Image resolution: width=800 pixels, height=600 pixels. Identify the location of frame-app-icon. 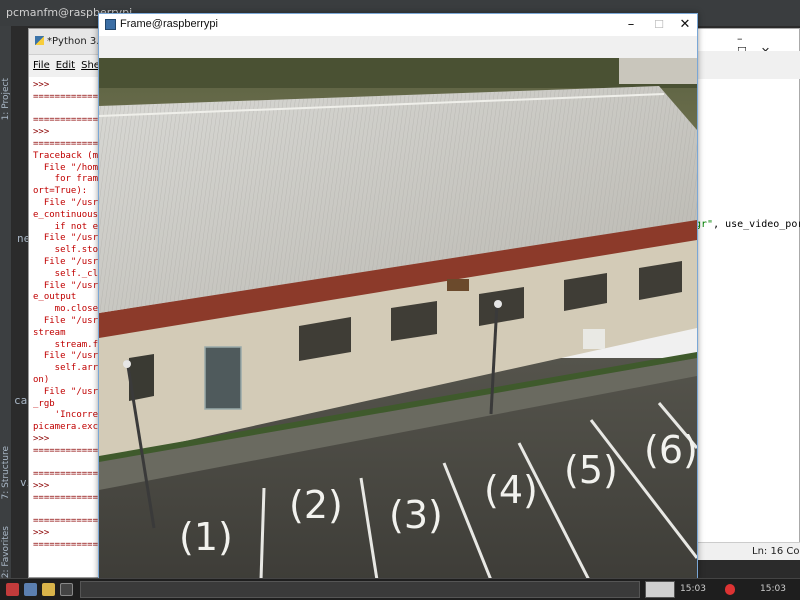
(110, 24).